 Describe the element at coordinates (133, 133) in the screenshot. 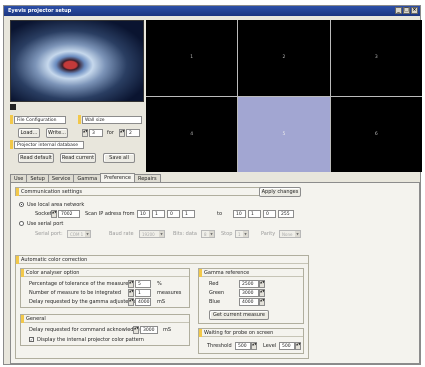

I see `wall-rows-input: 2` at that location.